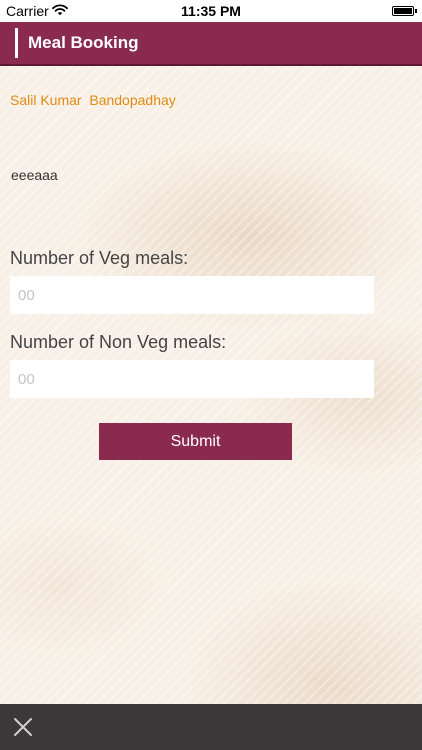 The height and width of the screenshot is (750, 422). I want to click on bottom-toolbar, so click(211, 727).